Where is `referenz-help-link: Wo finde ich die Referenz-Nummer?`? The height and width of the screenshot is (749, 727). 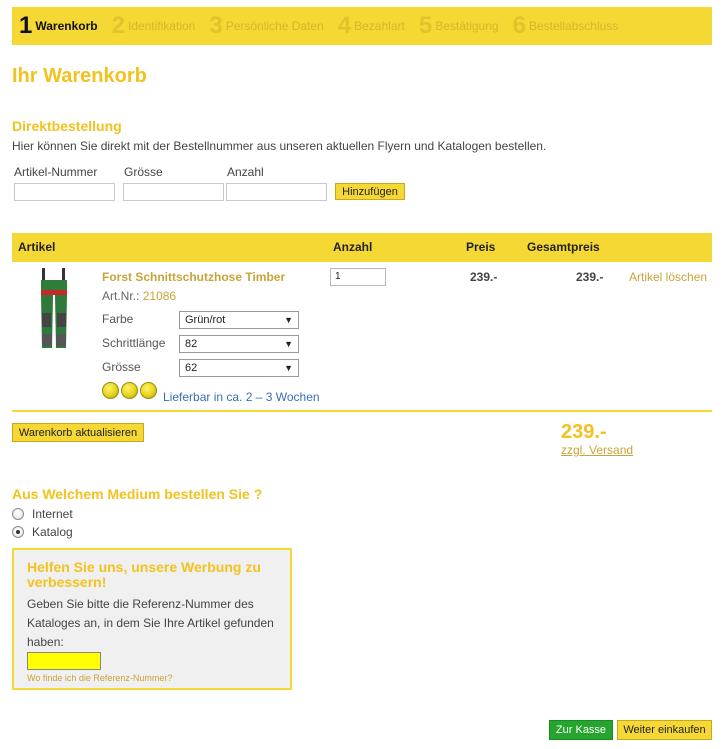
referenz-help-link: Wo finde ich die Referenz-Nummer? is located at coordinates (99, 678).